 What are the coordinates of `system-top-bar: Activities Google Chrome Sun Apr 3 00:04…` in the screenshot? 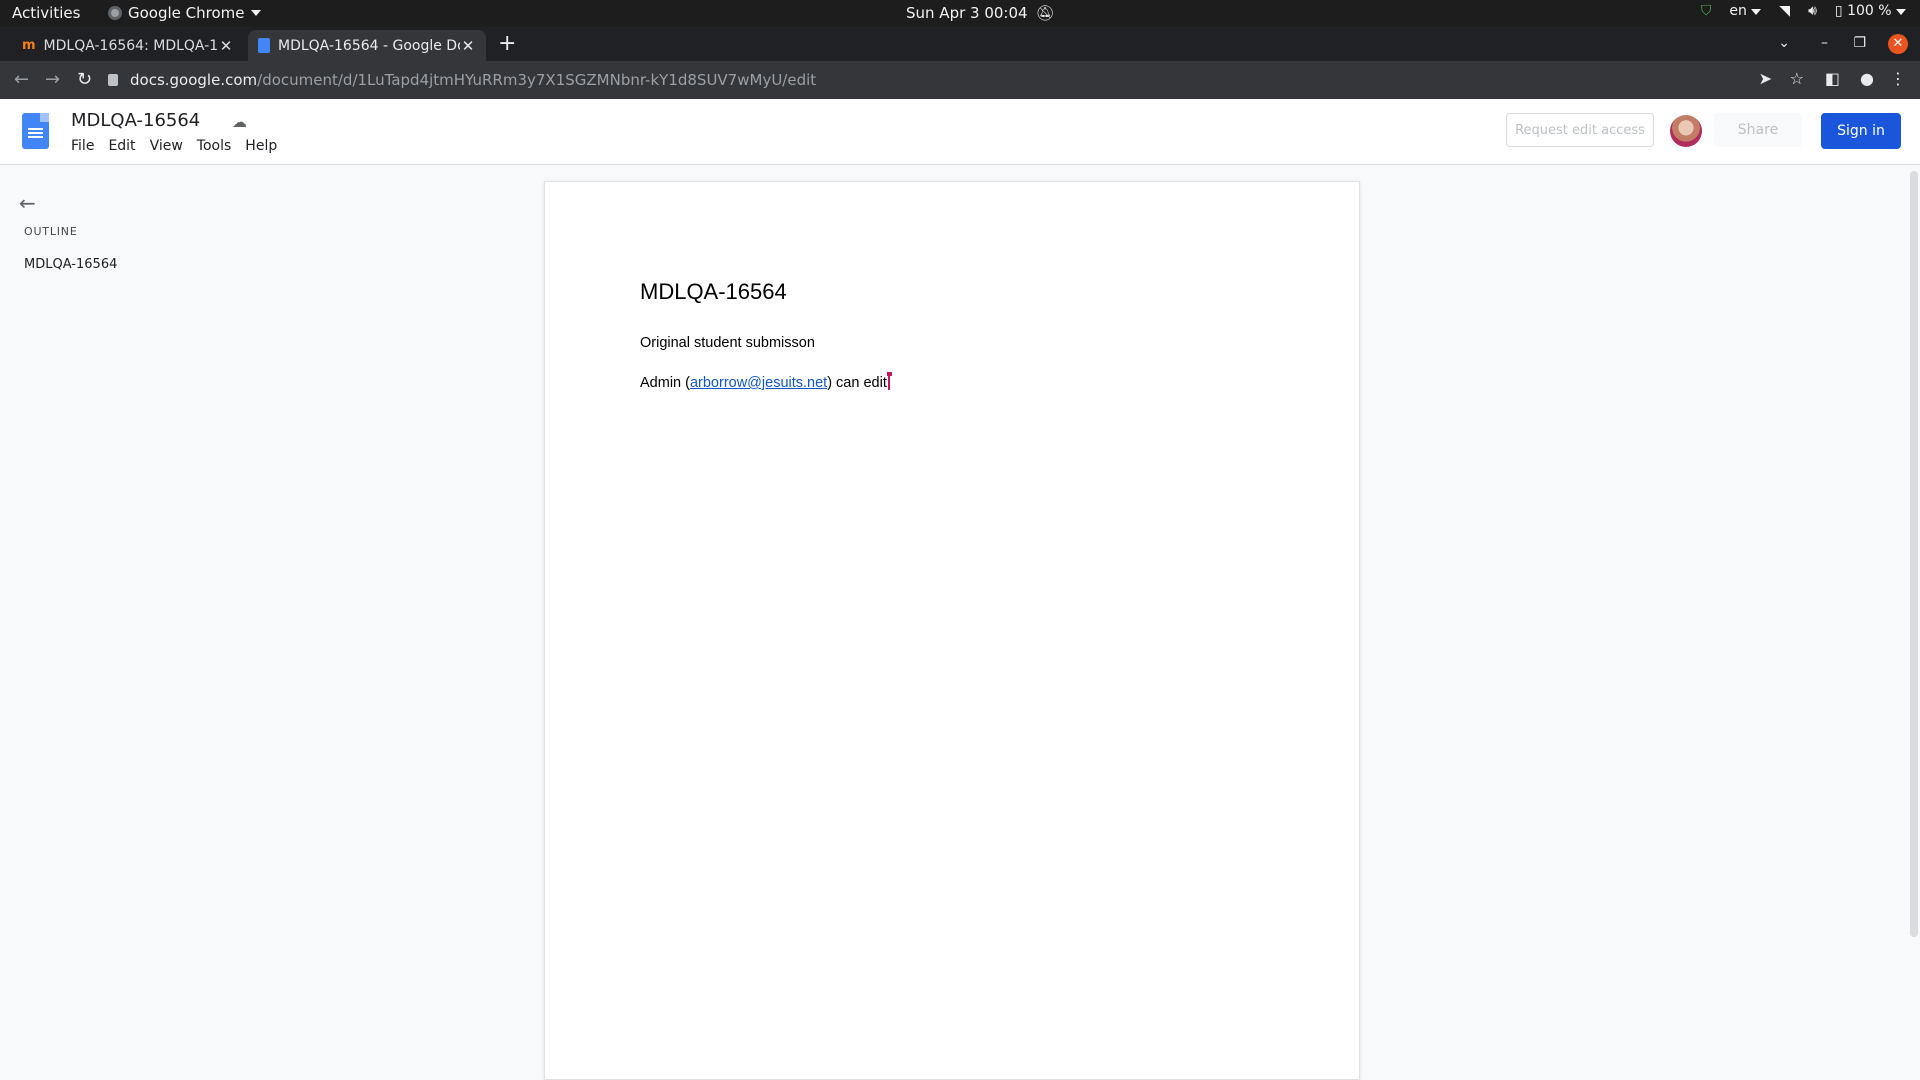 It's located at (960, 13).